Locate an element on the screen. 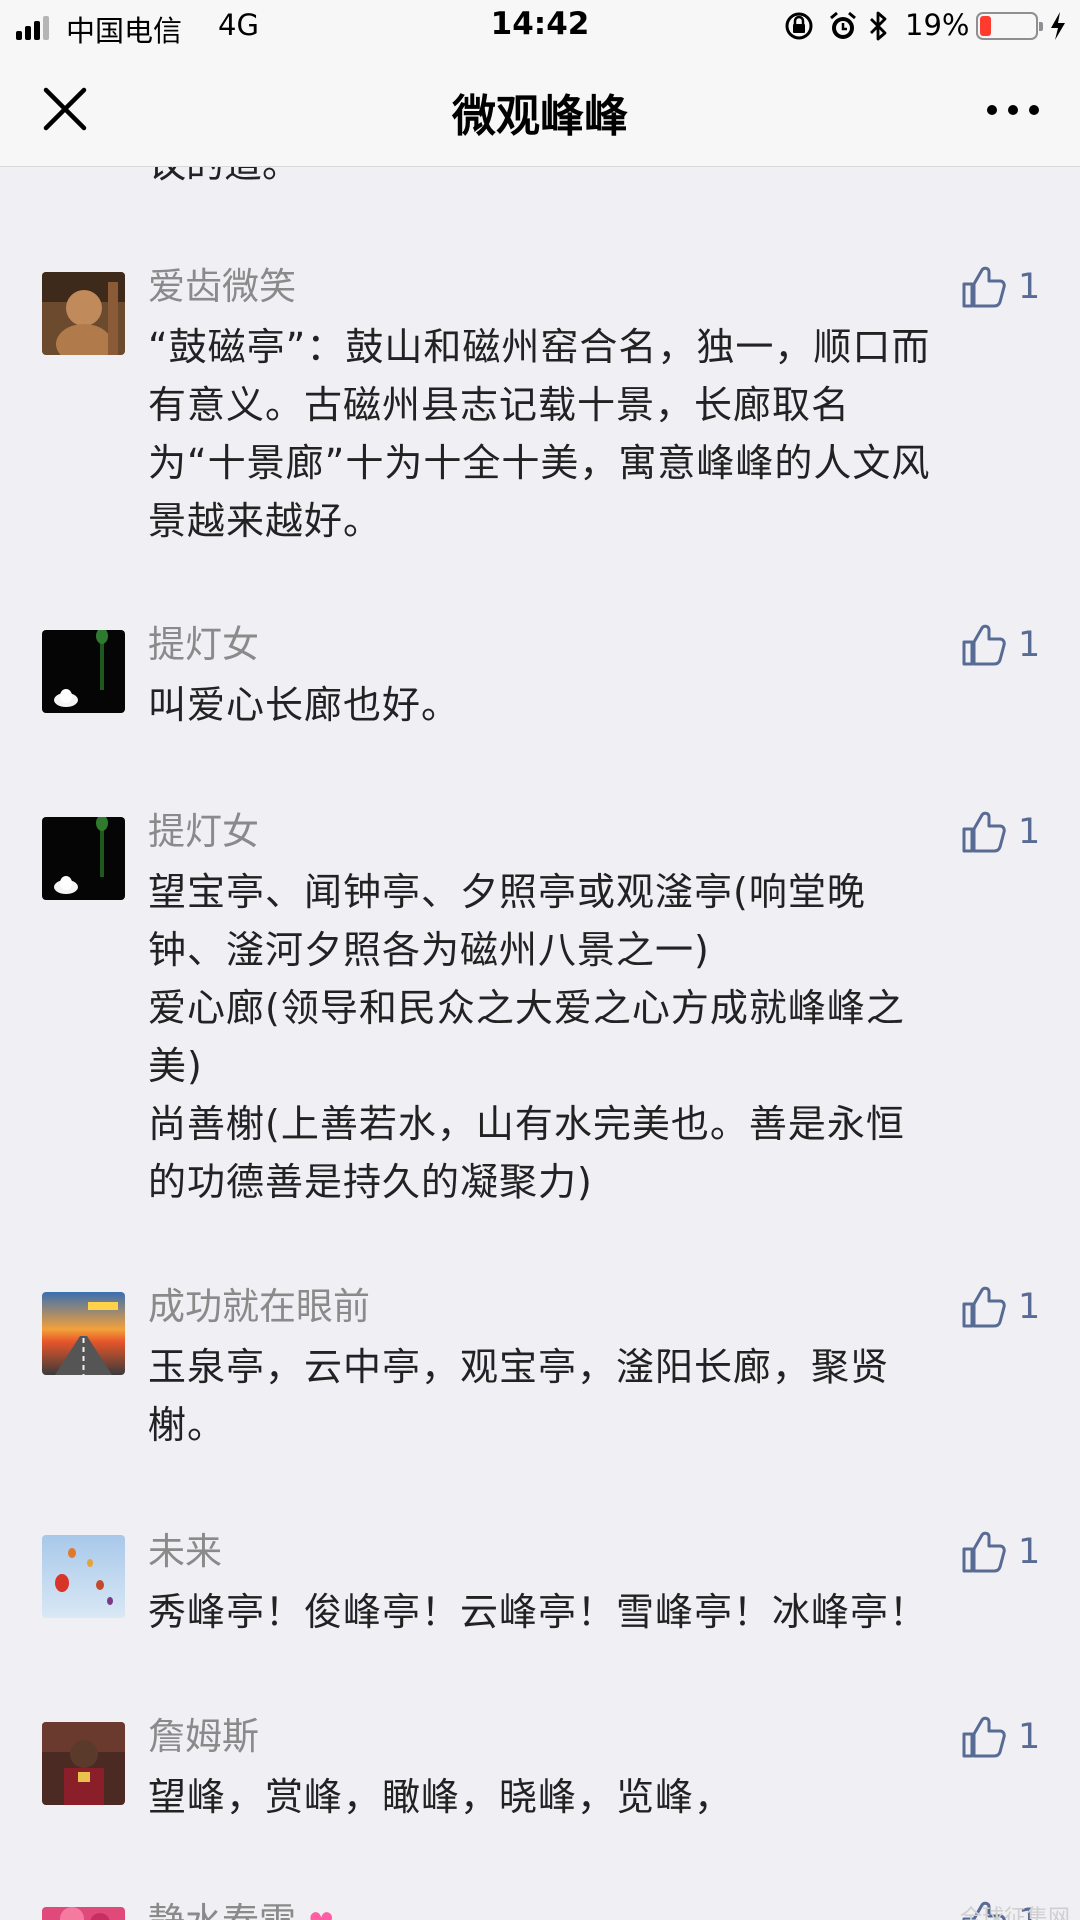  more-button is located at coordinates (1013, 110).